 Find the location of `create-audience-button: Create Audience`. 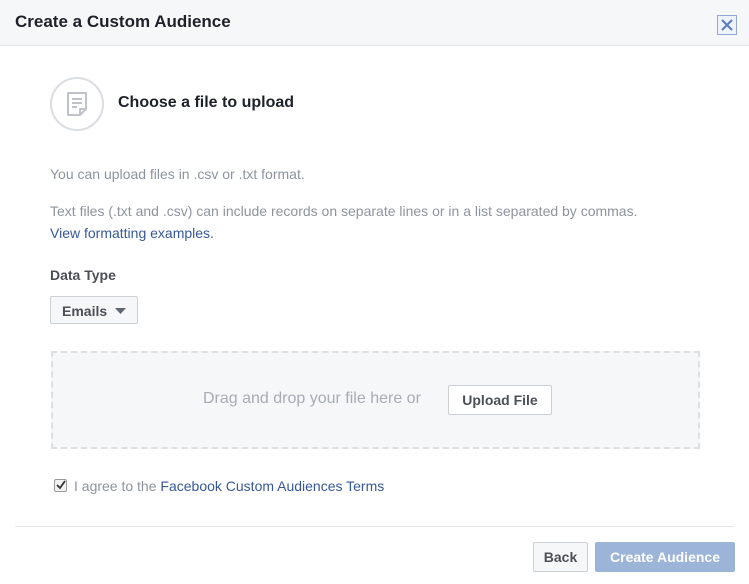

create-audience-button: Create Audience is located at coordinates (665, 557).